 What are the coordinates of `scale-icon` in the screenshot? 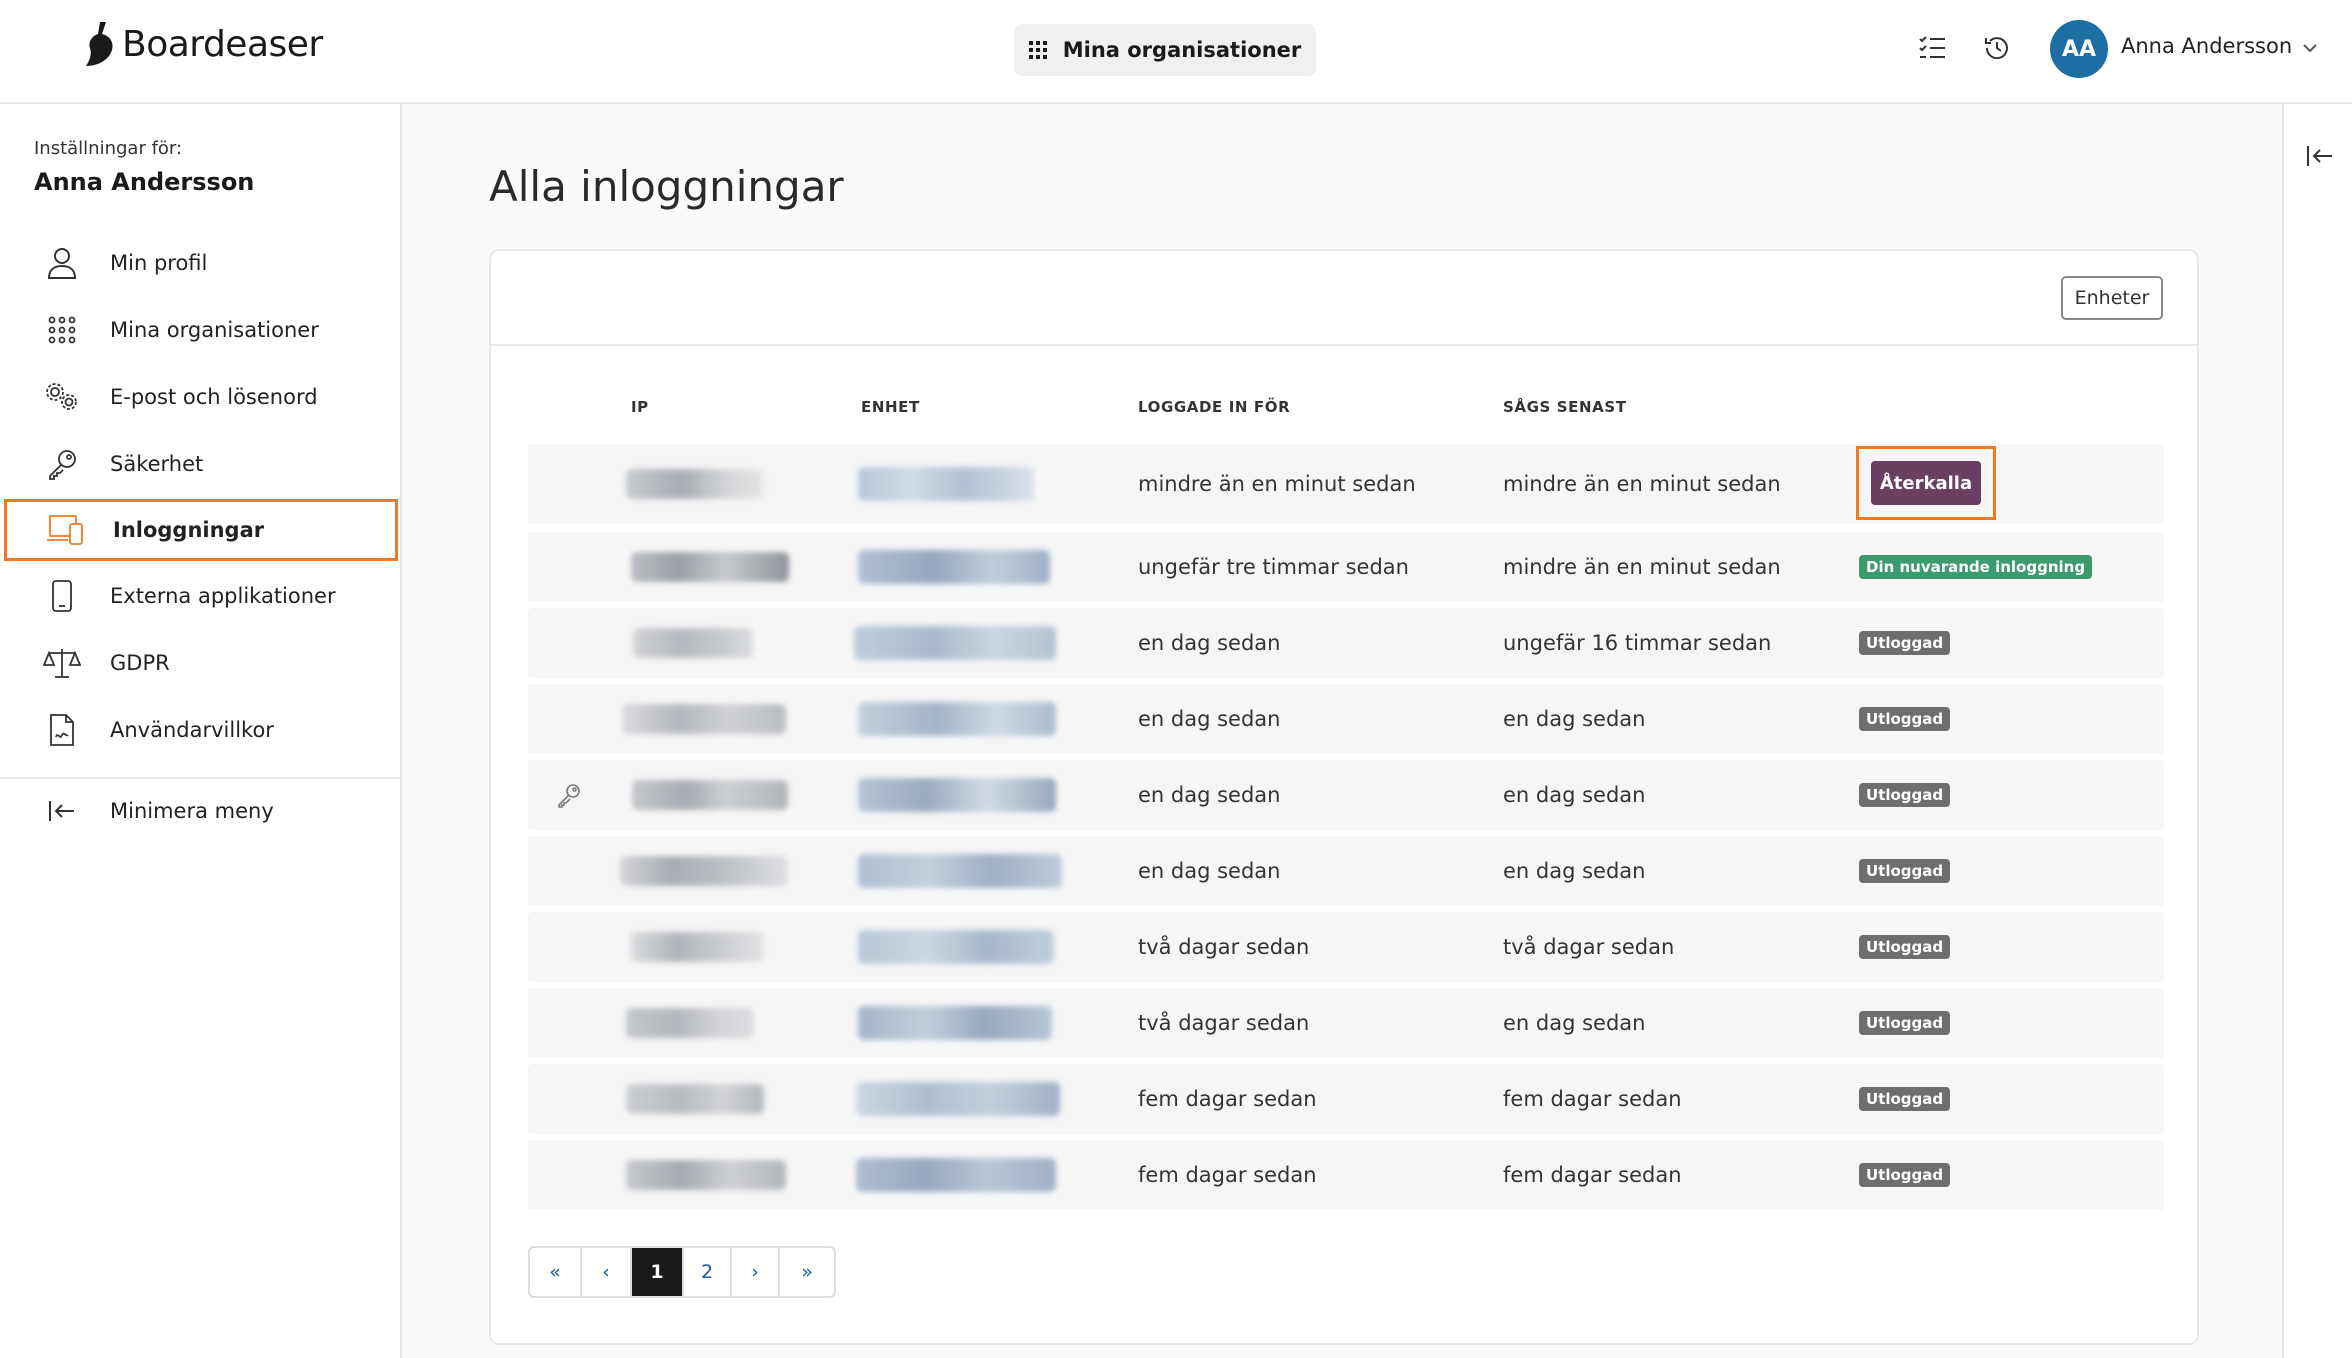 It's located at (62, 663).